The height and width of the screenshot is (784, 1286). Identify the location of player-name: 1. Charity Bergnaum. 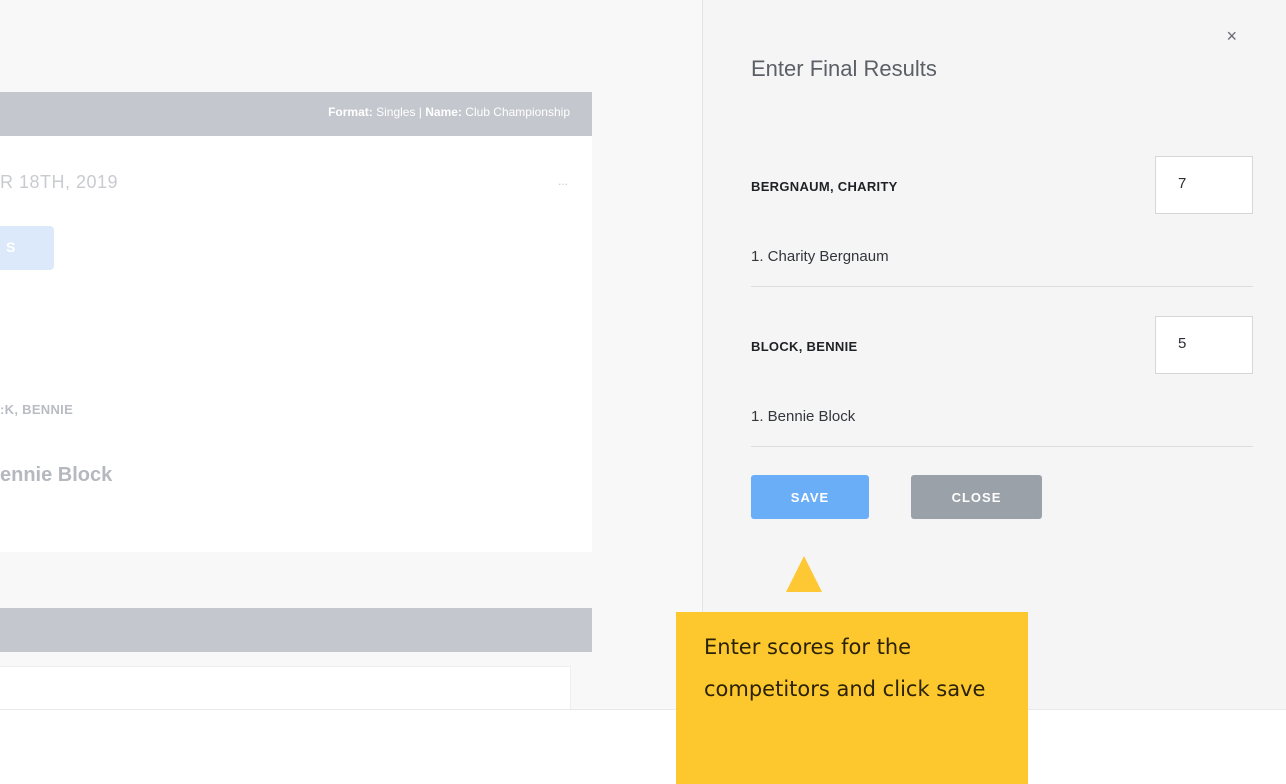
(820, 256).